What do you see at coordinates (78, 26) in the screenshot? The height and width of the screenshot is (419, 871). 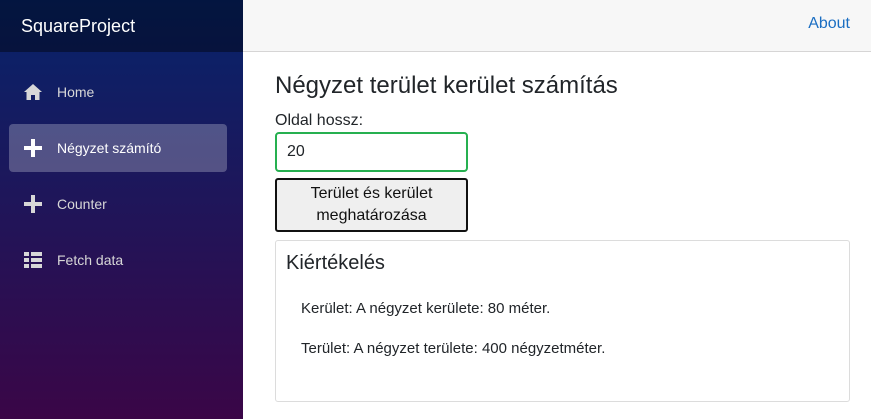 I see `brand-link: SquareProject` at bounding box center [78, 26].